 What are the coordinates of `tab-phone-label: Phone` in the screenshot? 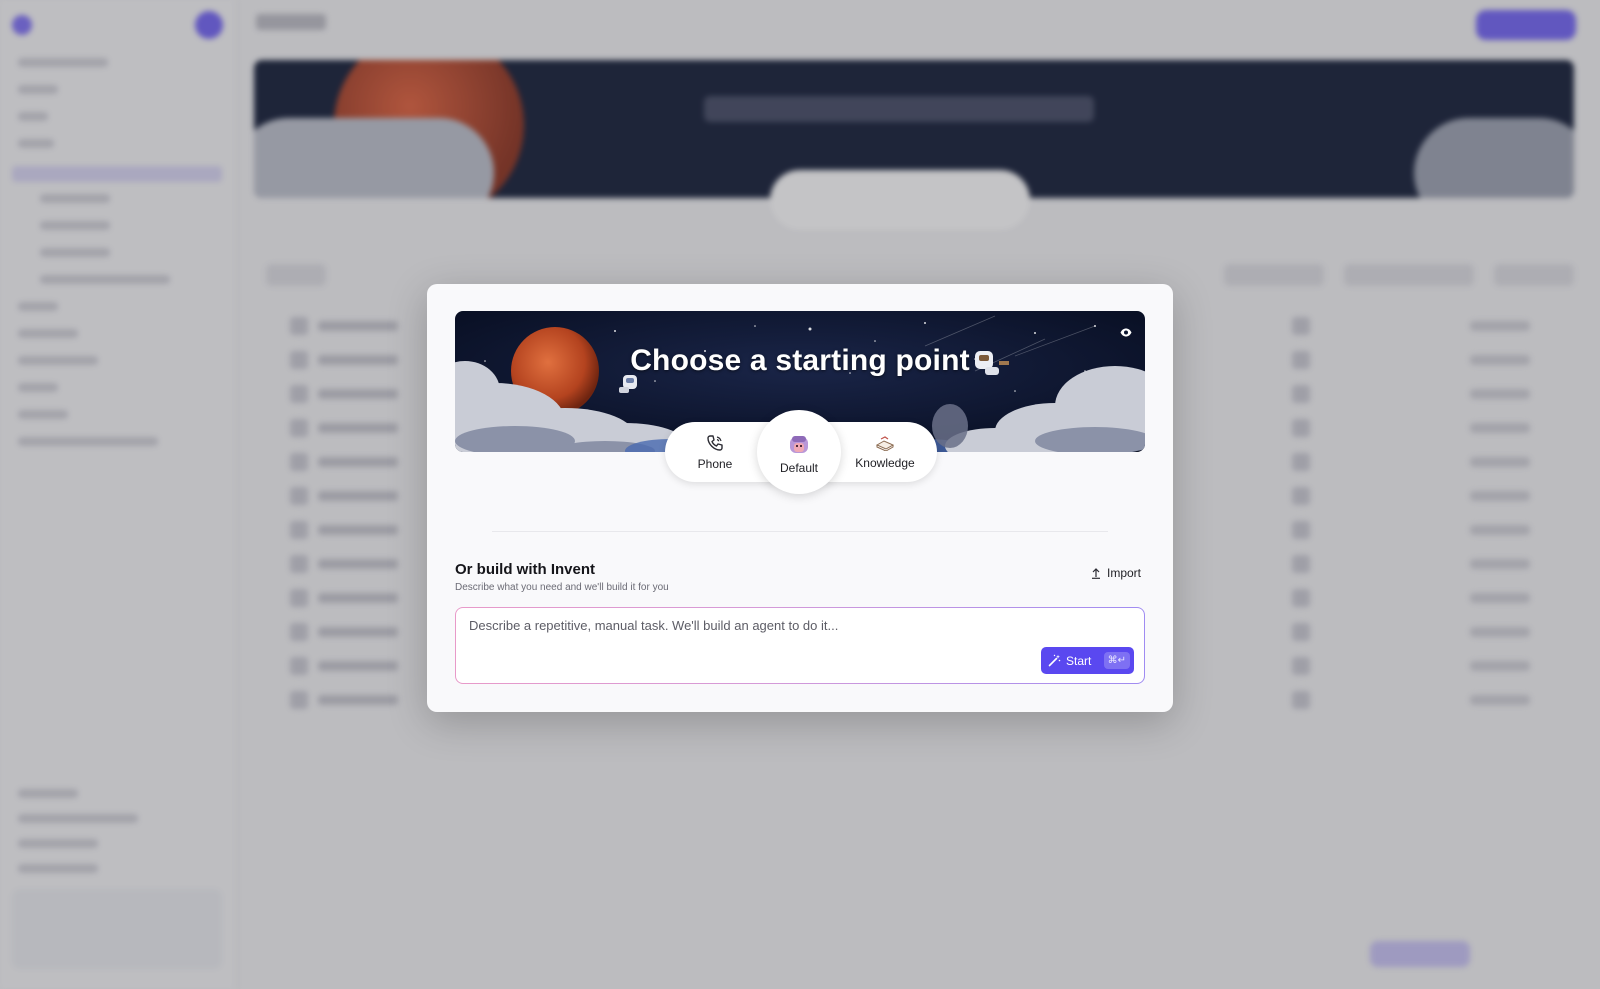 It's located at (715, 463).